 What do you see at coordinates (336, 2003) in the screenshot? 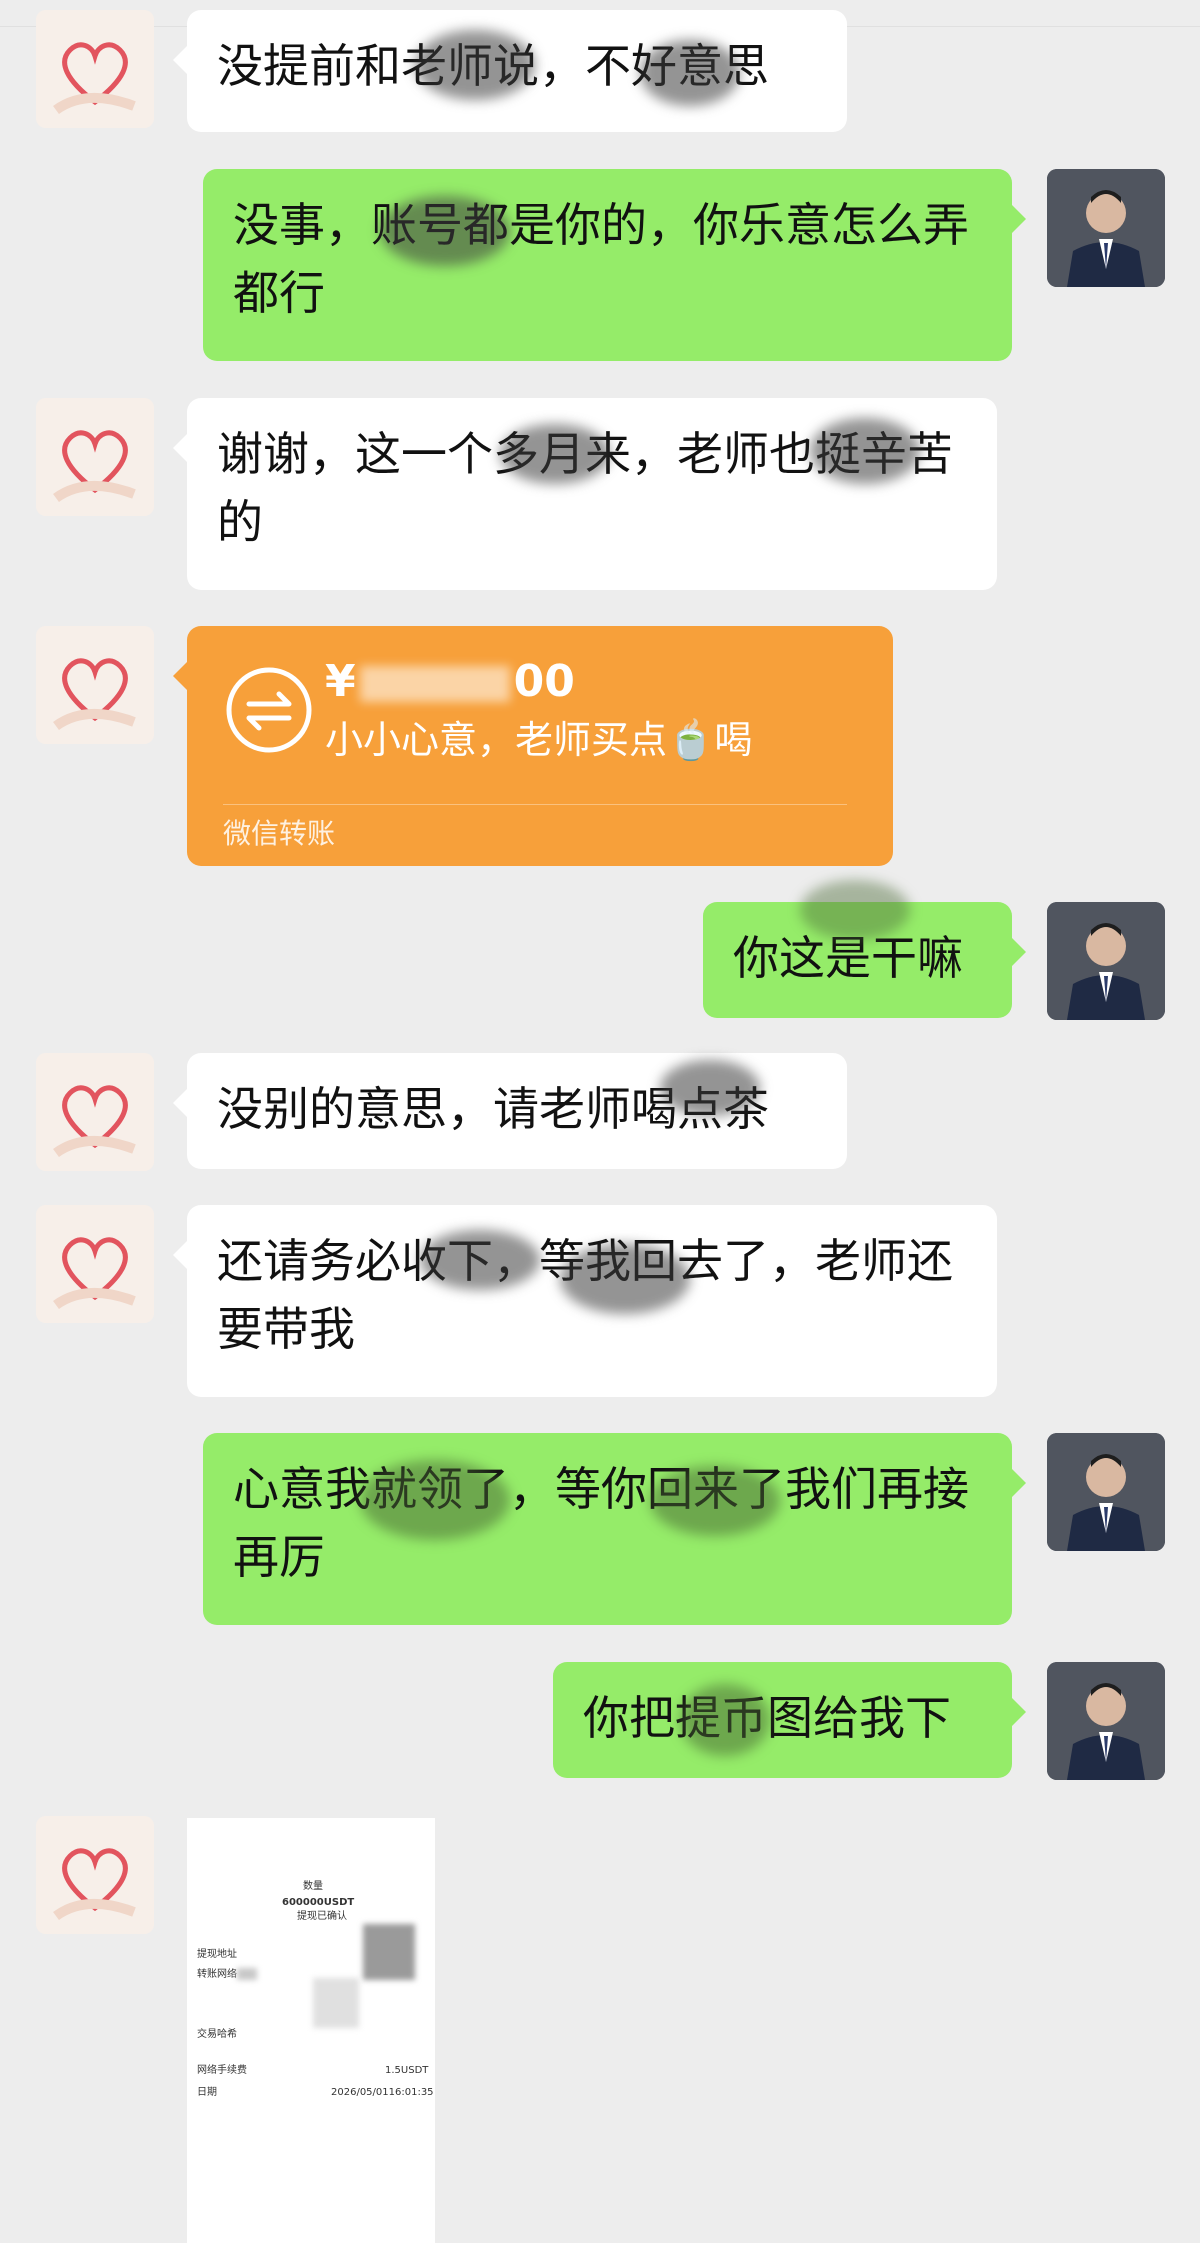
I see `redacted-area` at bounding box center [336, 2003].